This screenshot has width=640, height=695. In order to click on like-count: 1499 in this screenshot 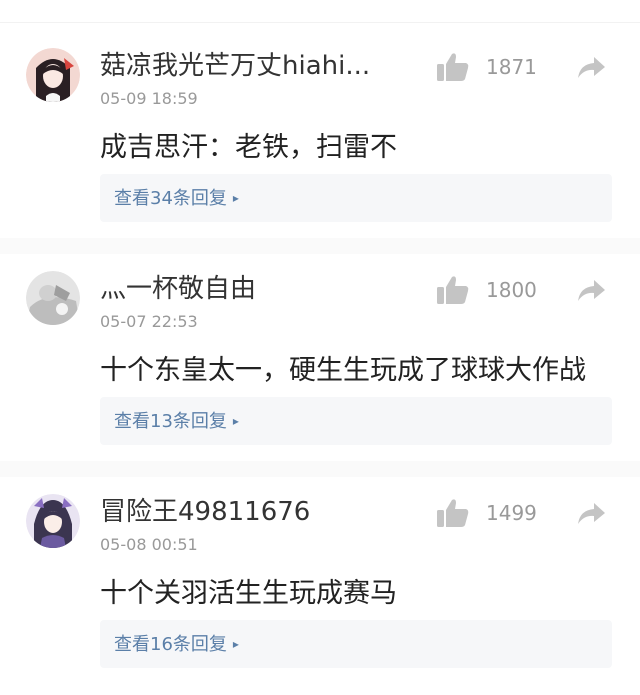, I will do `click(511, 513)`.